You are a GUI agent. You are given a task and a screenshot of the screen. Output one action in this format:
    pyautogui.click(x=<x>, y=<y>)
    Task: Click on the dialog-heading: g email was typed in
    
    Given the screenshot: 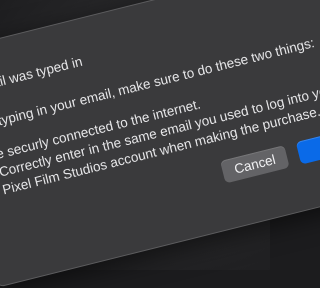 What is the action you would take?
    pyautogui.click(x=42, y=75)
    